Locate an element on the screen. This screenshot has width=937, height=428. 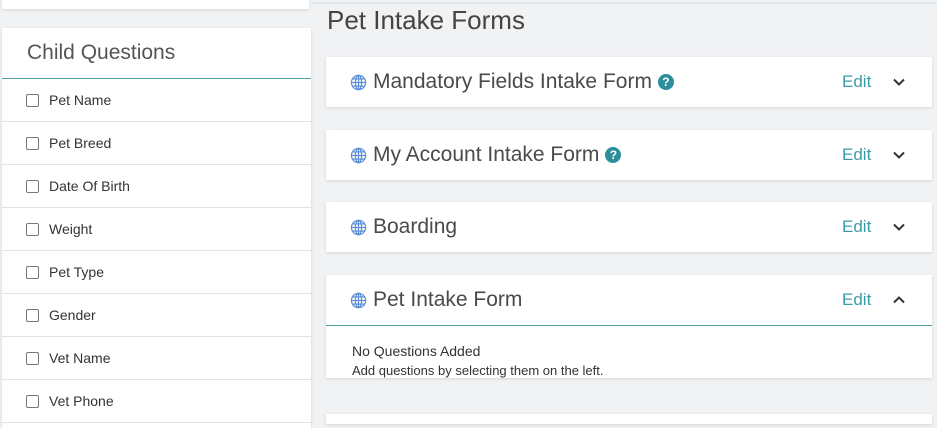
top-divider is located at coordinates (625, 3).